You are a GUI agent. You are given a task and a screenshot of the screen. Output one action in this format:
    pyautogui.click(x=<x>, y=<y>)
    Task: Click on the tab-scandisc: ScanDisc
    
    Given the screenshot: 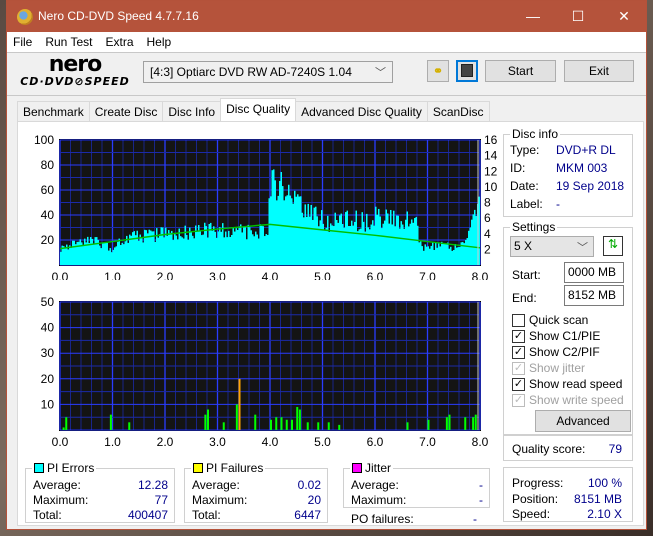 What is the action you would take?
    pyautogui.click(x=458, y=111)
    